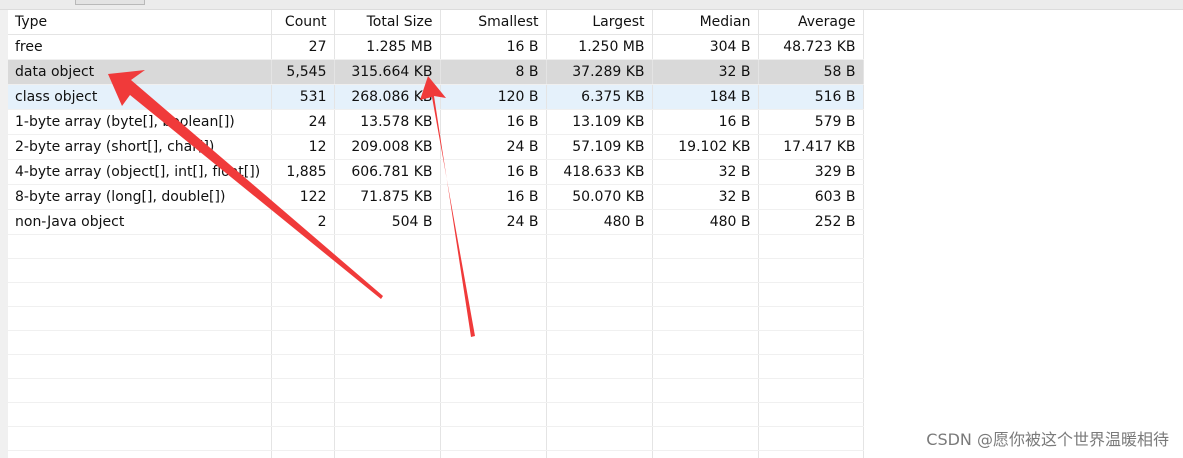 The image size is (1183, 458). What do you see at coordinates (303, 122) in the screenshot?
I see `cell-count: 24` at bounding box center [303, 122].